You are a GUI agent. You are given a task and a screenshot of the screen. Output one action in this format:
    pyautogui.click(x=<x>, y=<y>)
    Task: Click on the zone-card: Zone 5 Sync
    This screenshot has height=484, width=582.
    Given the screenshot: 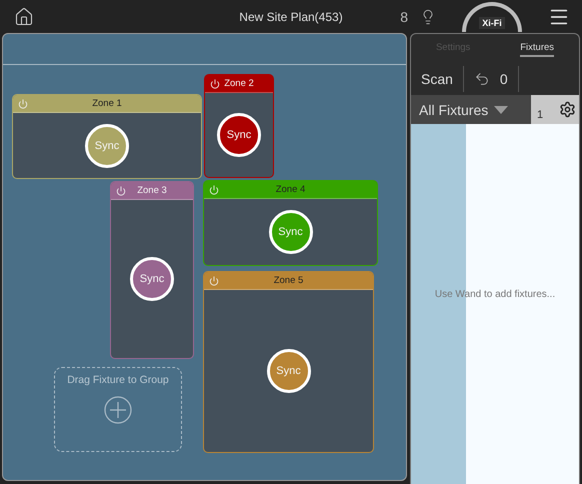 What is the action you would take?
    pyautogui.click(x=288, y=362)
    